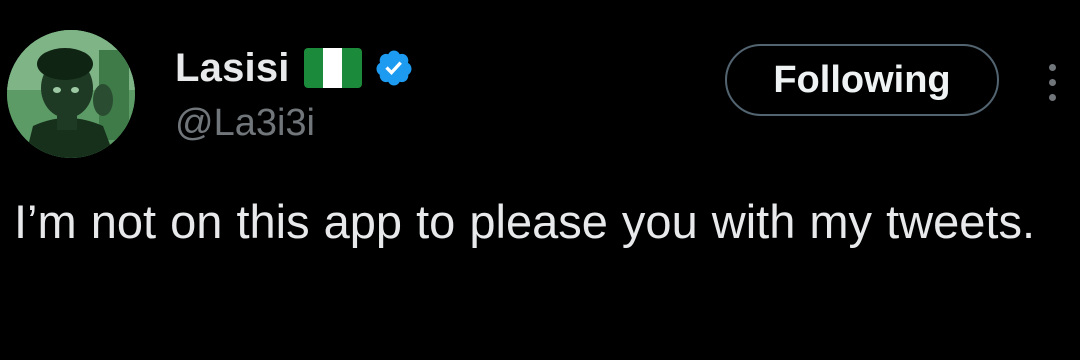 This screenshot has height=360, width=1080. I want to click on avatar-photo, so click(71, 94).